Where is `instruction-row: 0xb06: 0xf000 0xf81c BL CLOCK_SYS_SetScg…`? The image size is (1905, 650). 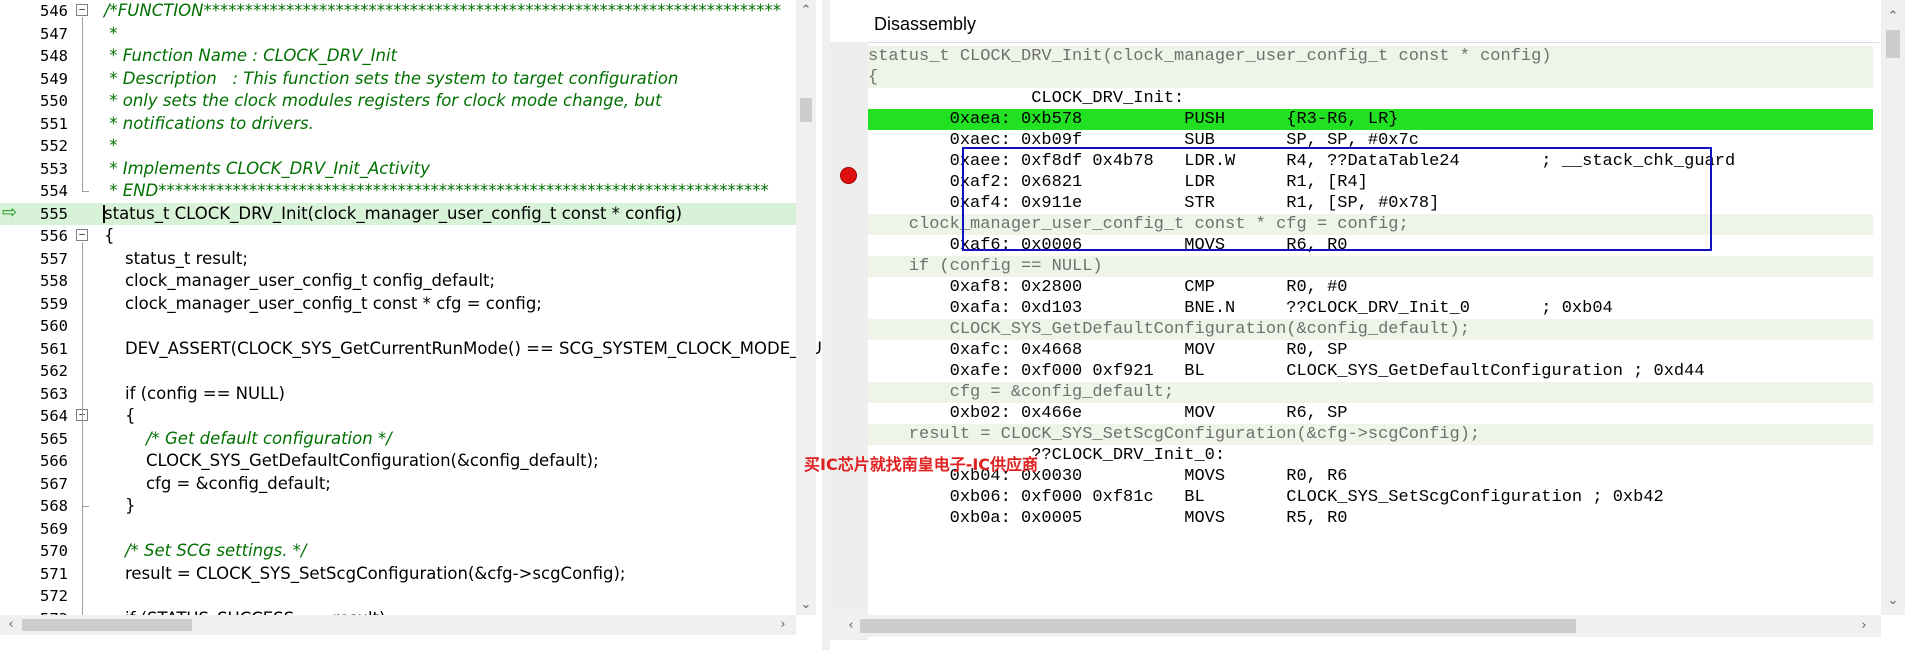
instruction-row: 0xb06: 0xf000 0xf81c BL CLOCK_SYS_SetScg… is located at coordinates (1370, 497).